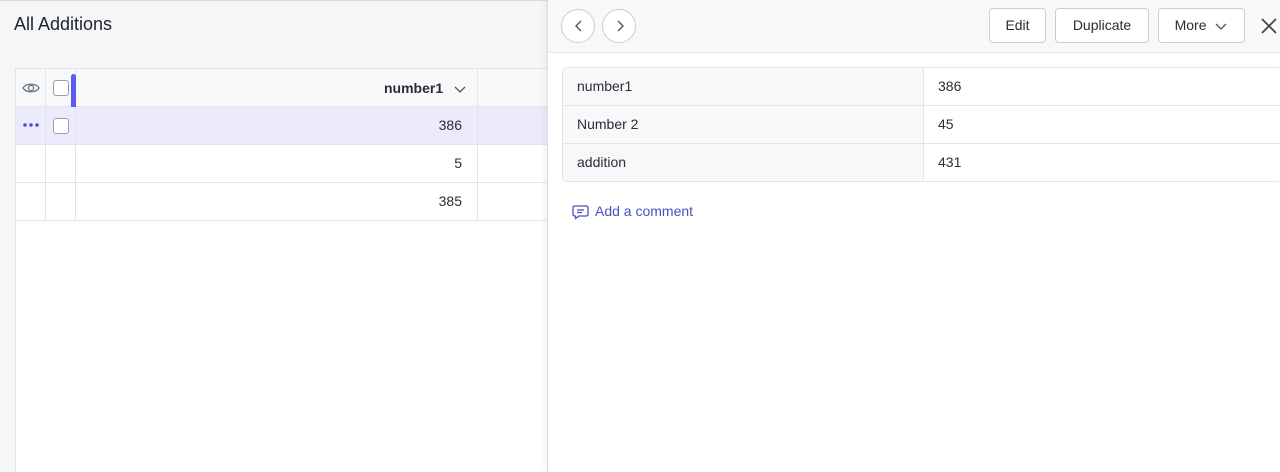 The image size is (1280, 472). I want to click on field-row: addition 431, so click(921, 162).